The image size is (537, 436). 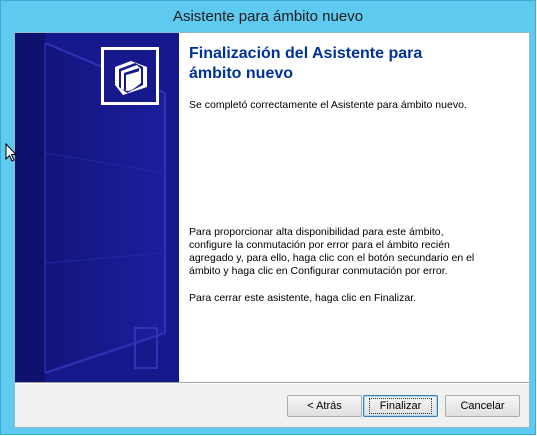 I want to click on finish-button: Finalizar, so click(x=400, y=406).